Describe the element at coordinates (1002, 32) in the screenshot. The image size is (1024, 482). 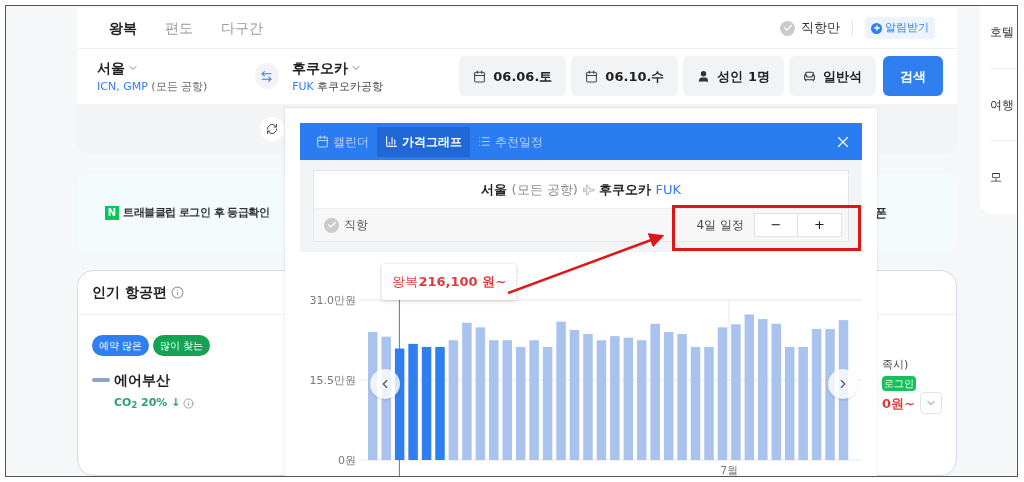
I see `side-menu-item: 호텔` at that location.